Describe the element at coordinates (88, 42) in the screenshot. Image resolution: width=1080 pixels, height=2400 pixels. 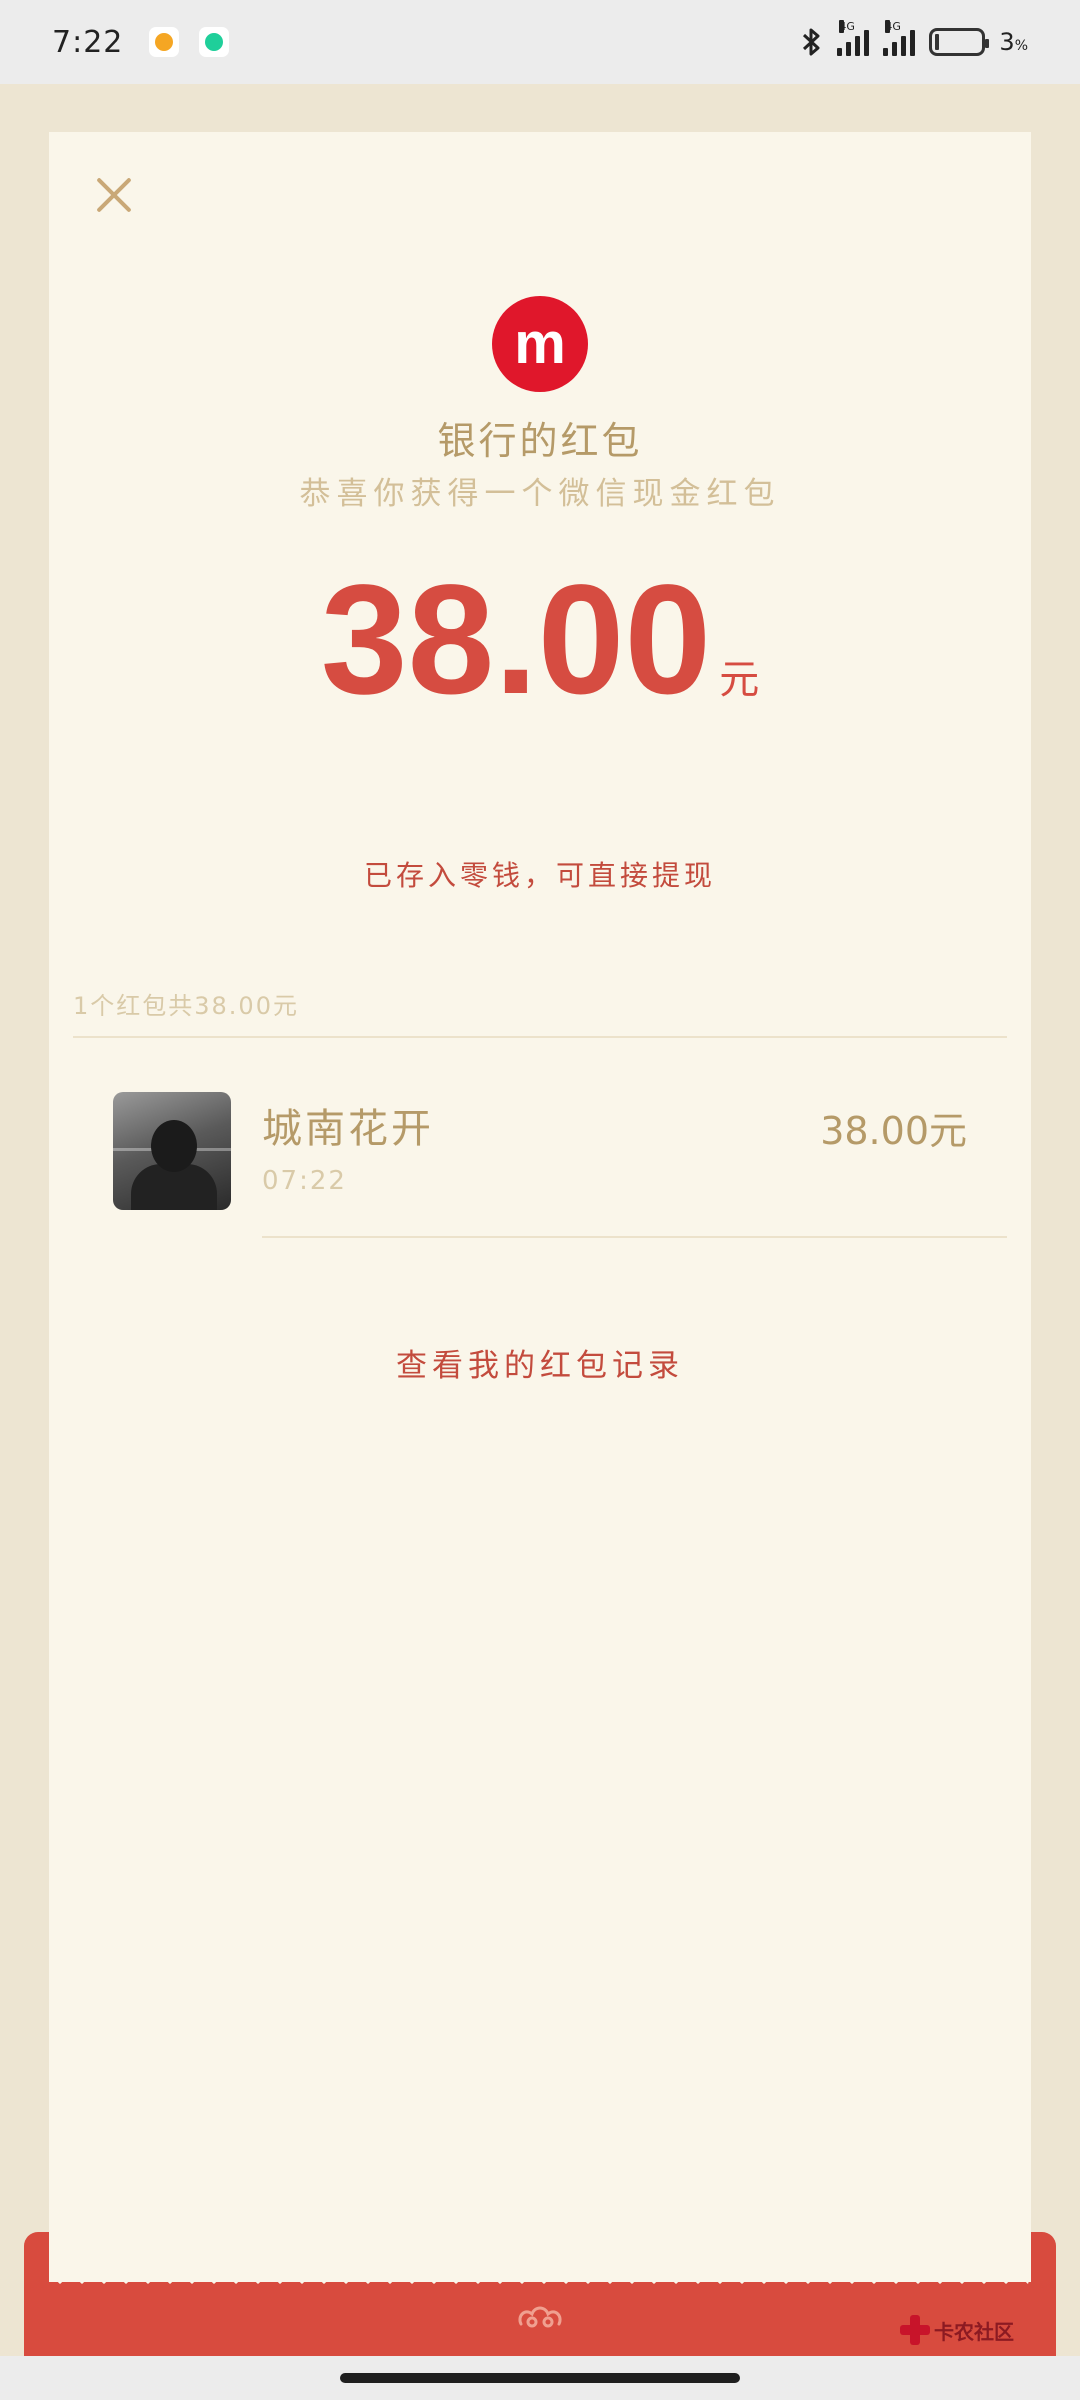
I see `status-time: 7:22` at that location.